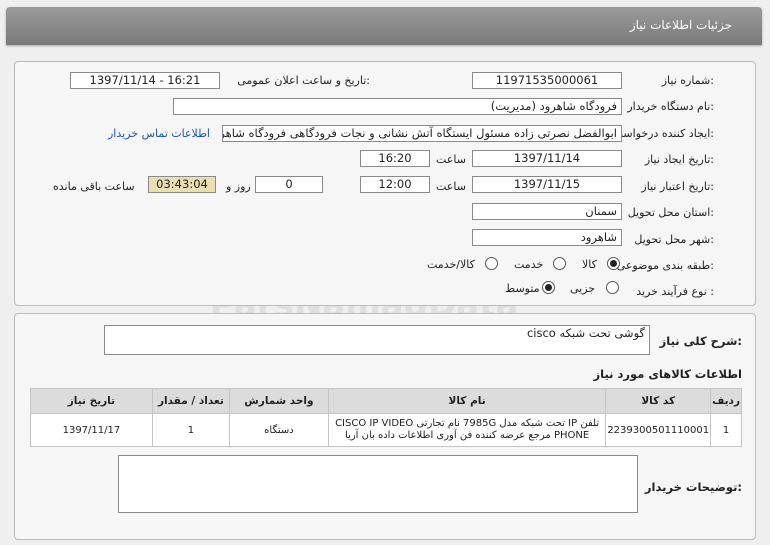 The image size is (770, 545). I want to click on process-label: نوع فرآیند خرید :, so click(675, 291).